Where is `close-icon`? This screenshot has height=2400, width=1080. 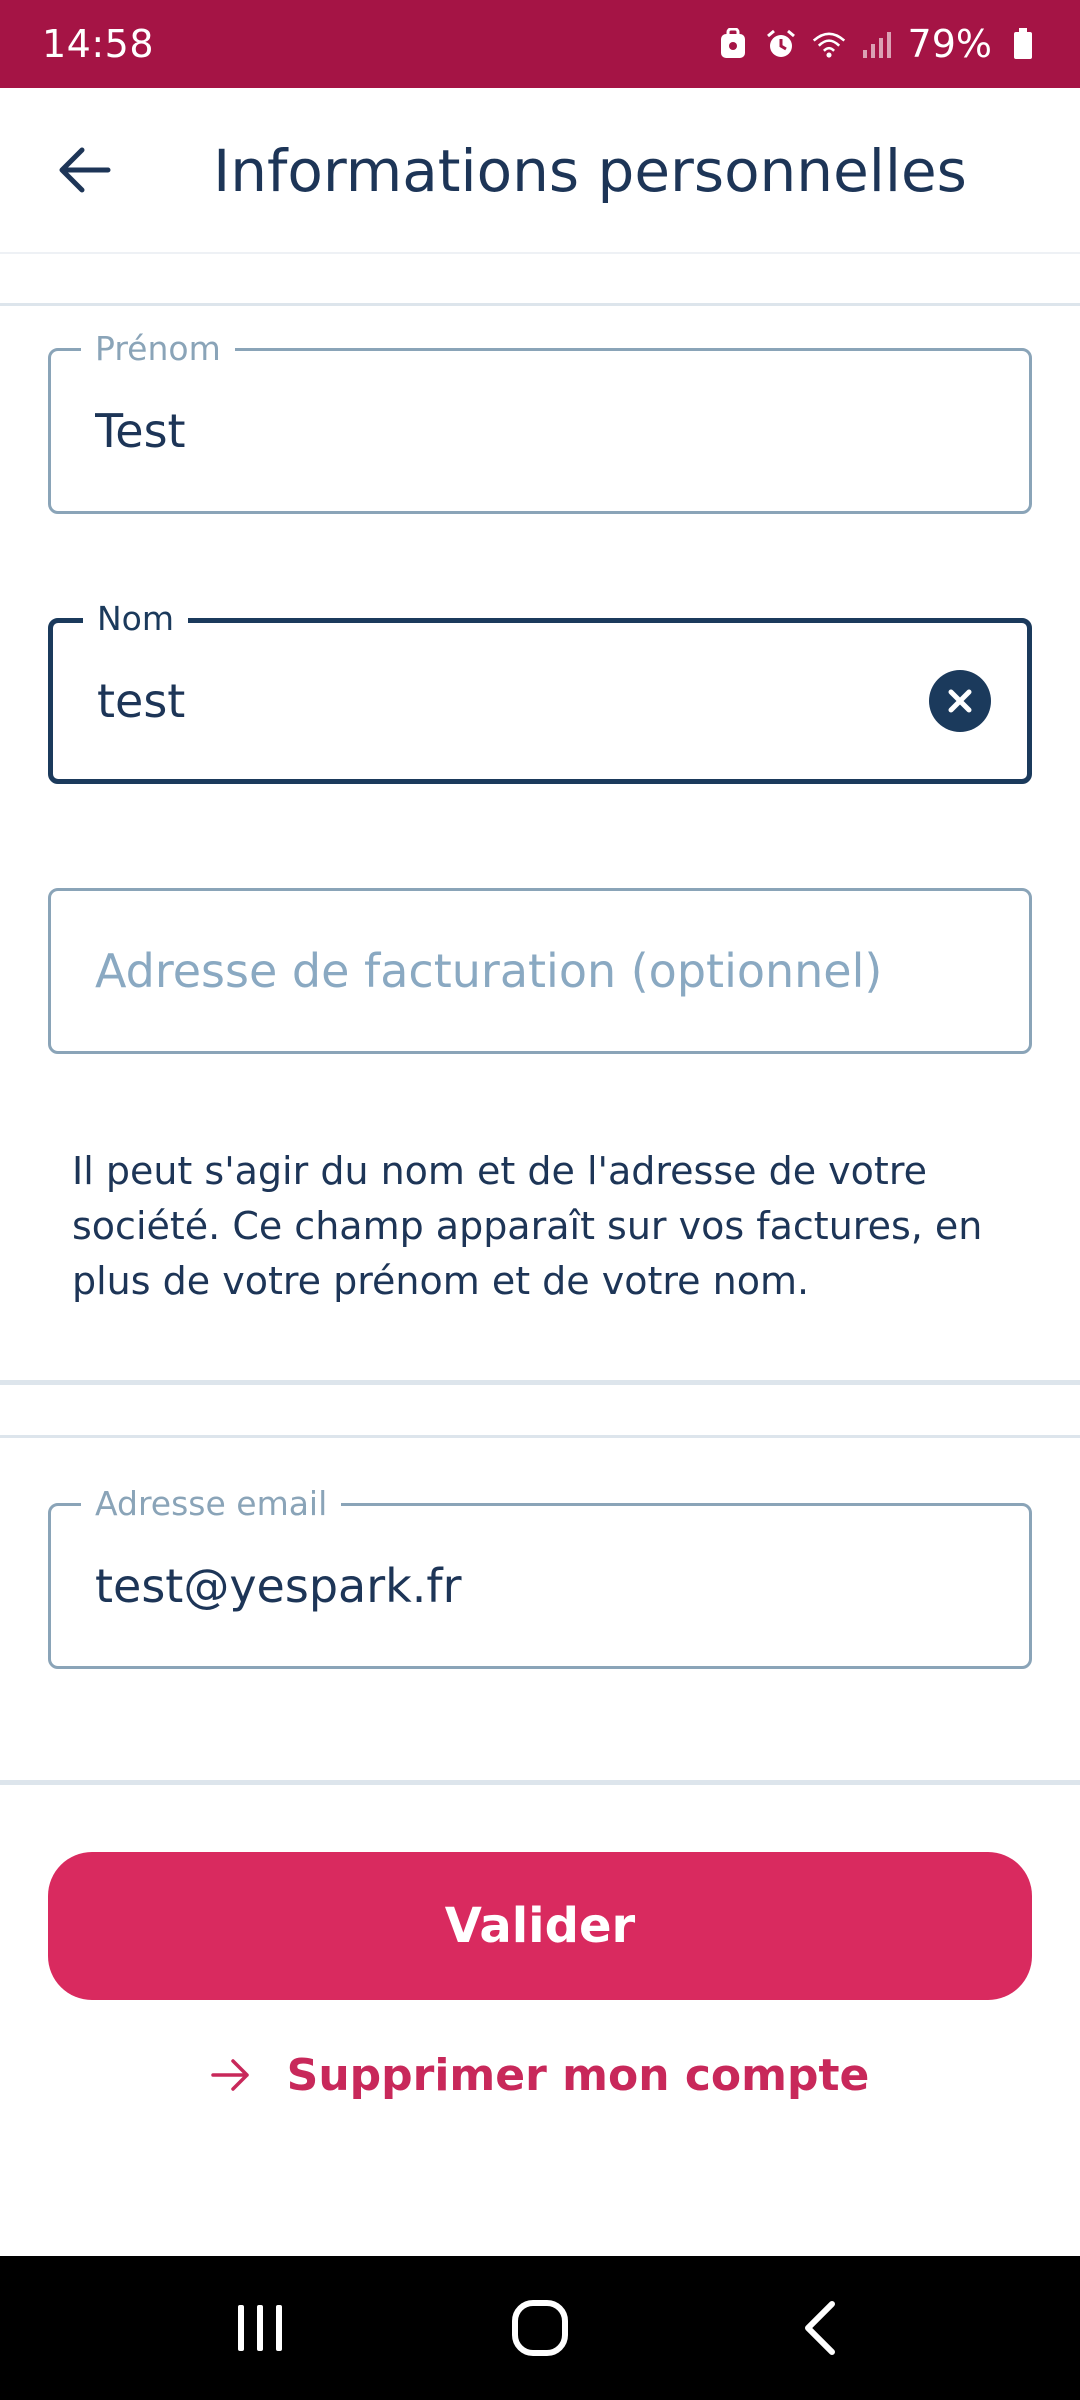
close-icon is located at coordinates (960, 701).